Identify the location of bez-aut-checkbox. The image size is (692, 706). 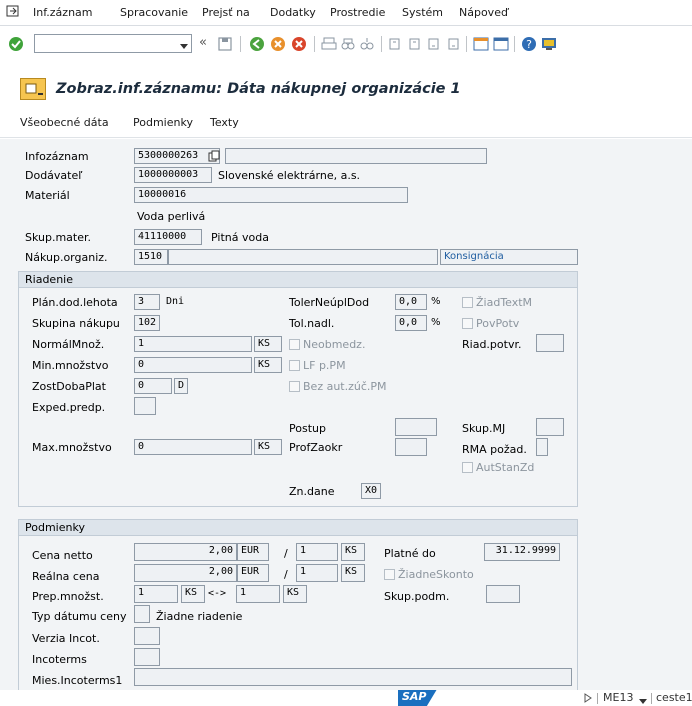
(294, 386).